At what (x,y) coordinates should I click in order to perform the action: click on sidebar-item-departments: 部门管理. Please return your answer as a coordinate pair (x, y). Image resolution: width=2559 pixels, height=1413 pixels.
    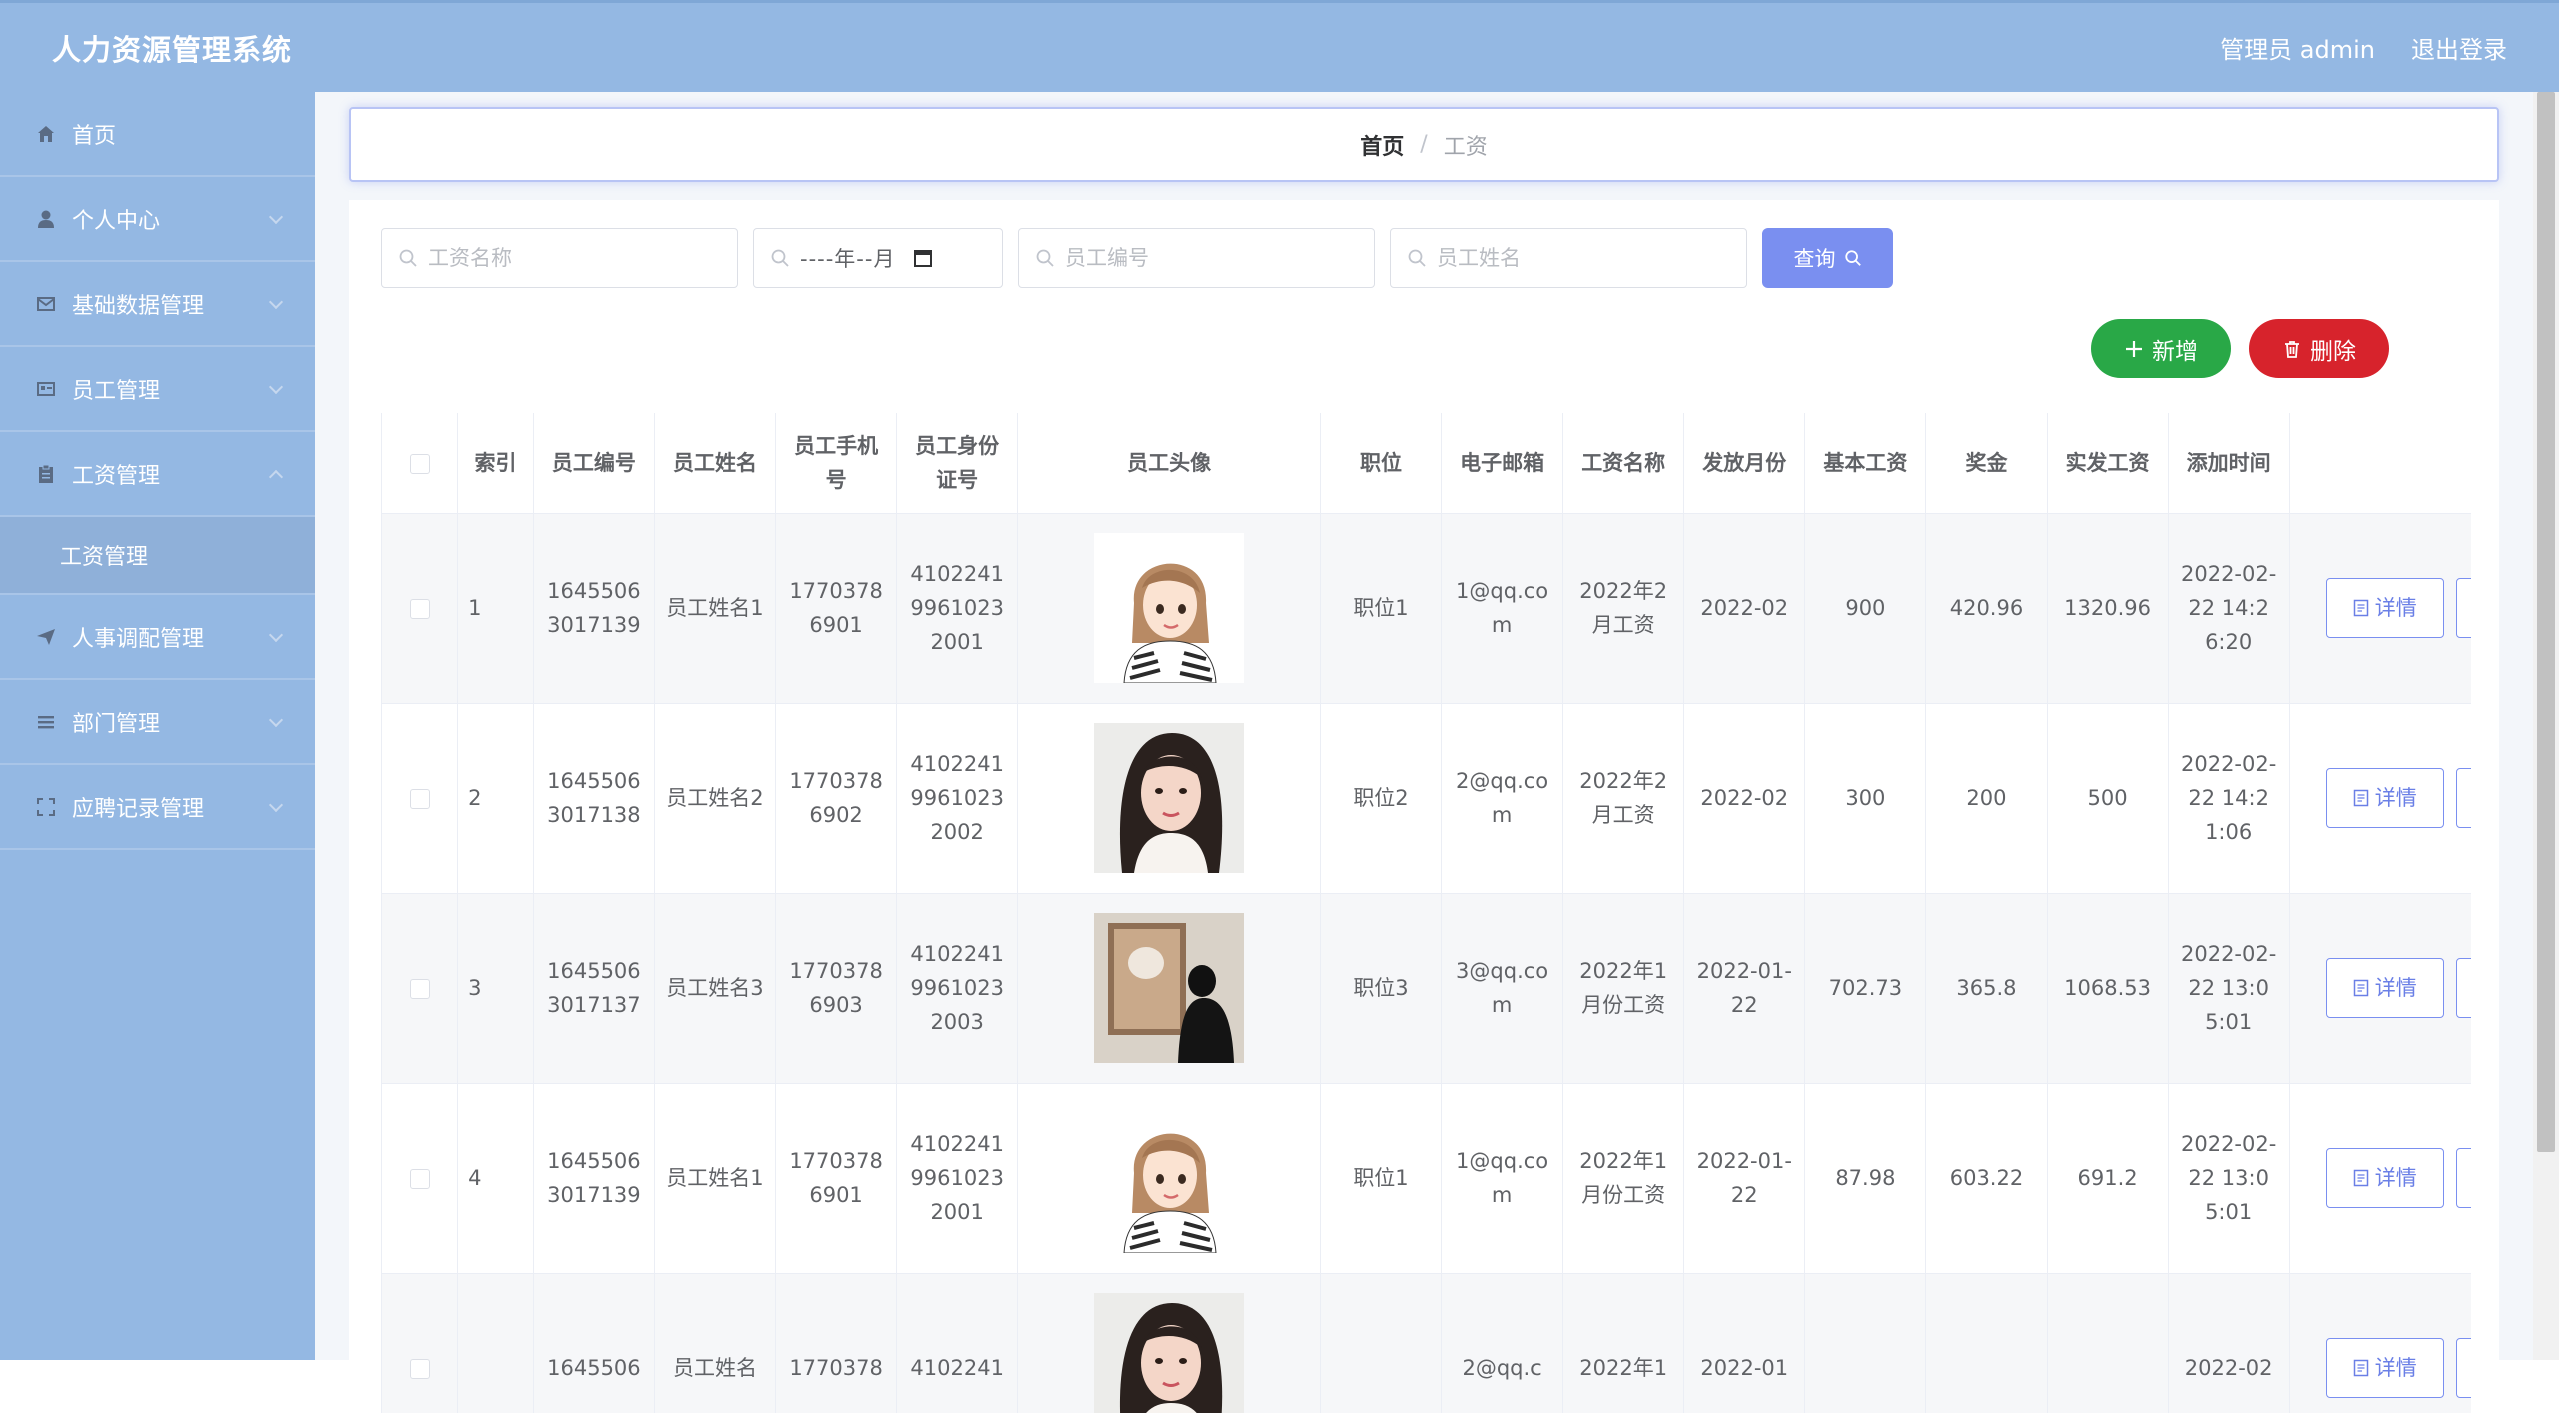
    Looking at the image, I should click on (157, 722).